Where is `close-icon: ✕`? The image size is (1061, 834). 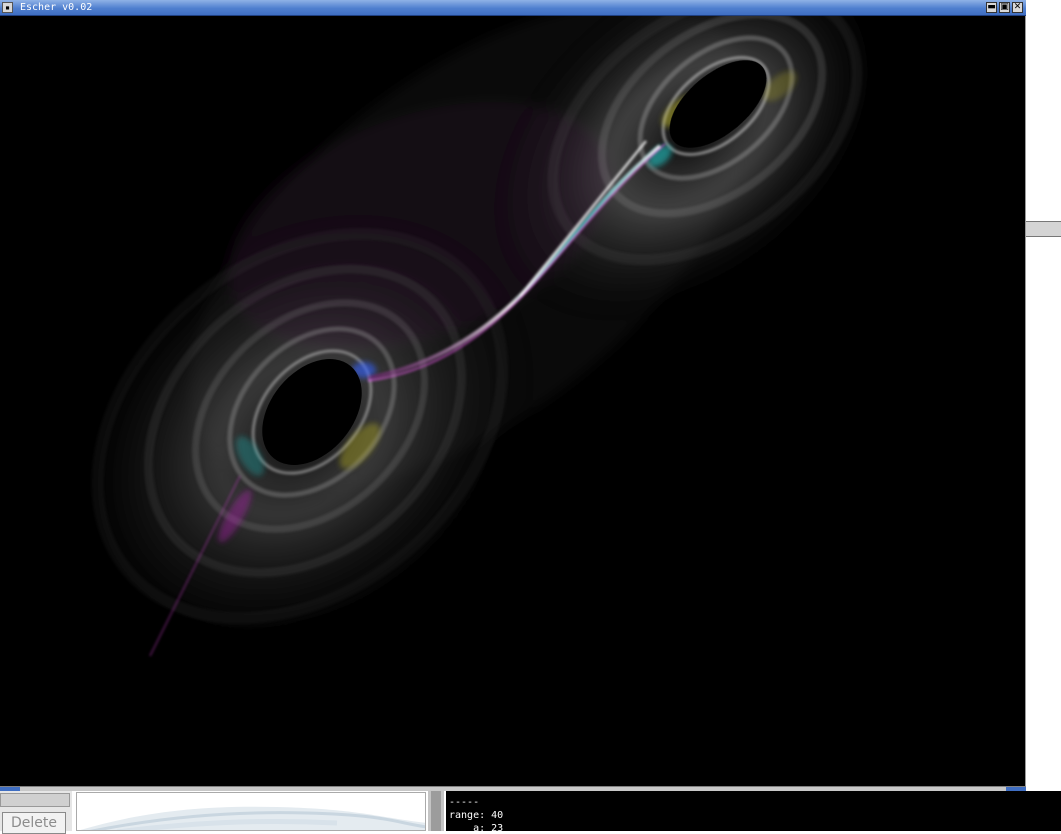 close-icon: ✕ is located at coordinates (1017, 7).